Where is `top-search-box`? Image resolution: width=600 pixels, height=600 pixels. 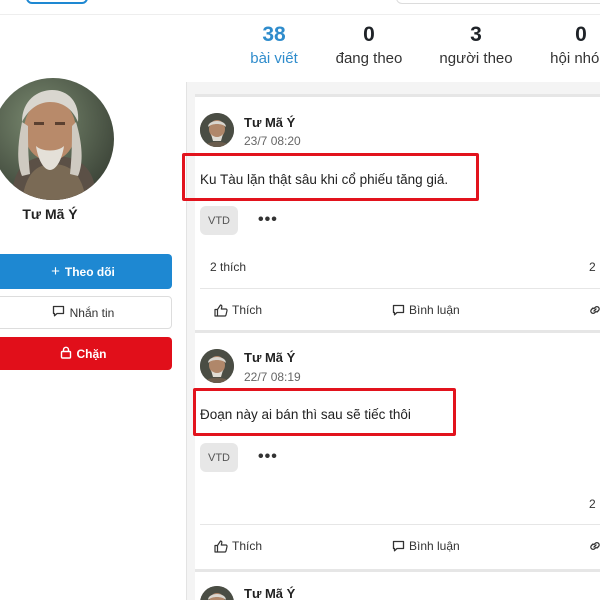 top-search-box is located at coordinates (498, 2).